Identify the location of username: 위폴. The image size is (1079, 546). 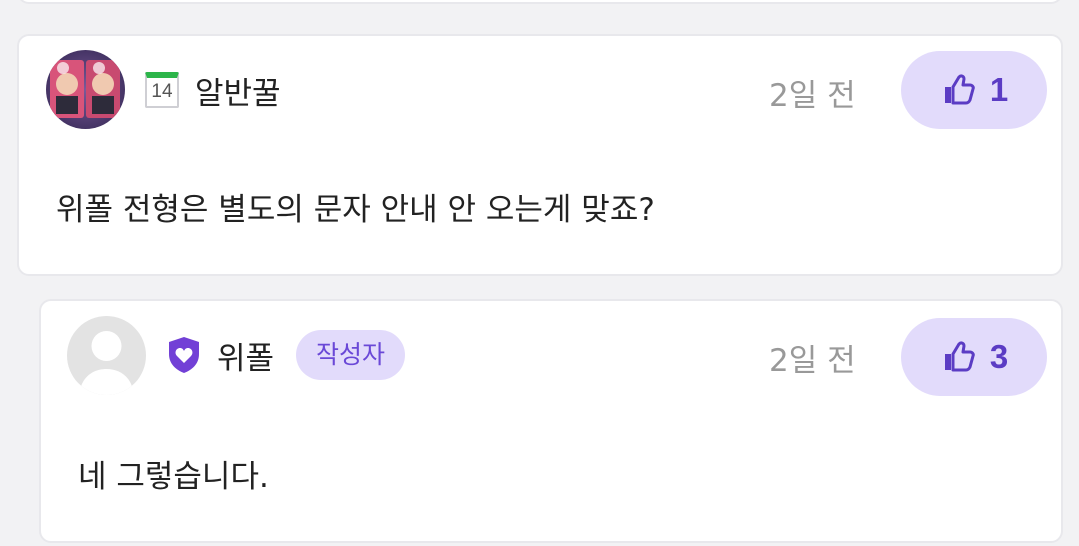
(245, 355).